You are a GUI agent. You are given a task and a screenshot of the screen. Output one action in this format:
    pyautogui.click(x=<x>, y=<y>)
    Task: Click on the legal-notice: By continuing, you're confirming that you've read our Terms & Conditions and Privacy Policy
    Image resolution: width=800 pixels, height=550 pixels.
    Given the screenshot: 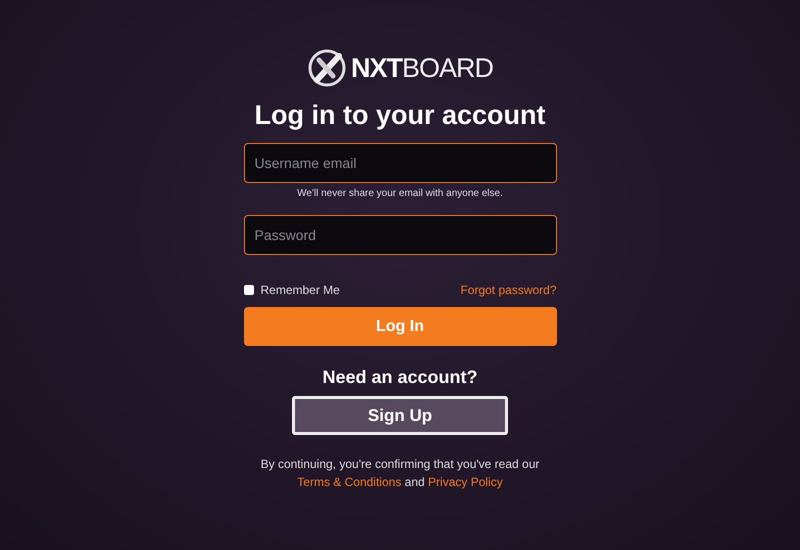 What is the action you would take?
    pyautogui.click(x=400, y=473)
    